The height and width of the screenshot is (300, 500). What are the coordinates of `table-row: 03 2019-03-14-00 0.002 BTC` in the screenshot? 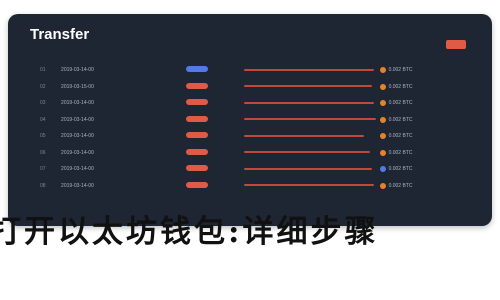 It's located at (251, 103).